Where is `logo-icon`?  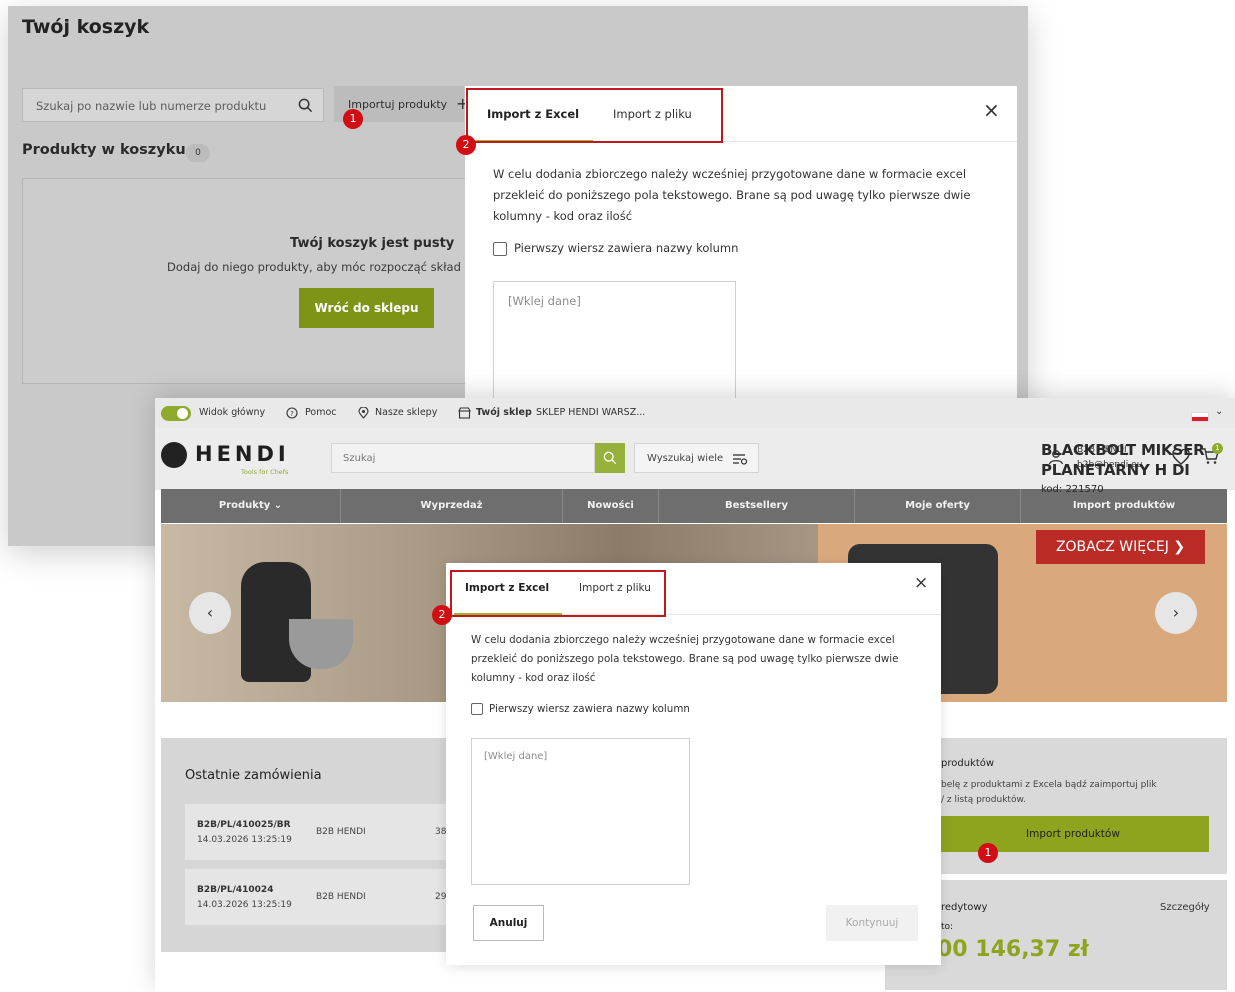 logo-icon is located at coordinates (174, 455).